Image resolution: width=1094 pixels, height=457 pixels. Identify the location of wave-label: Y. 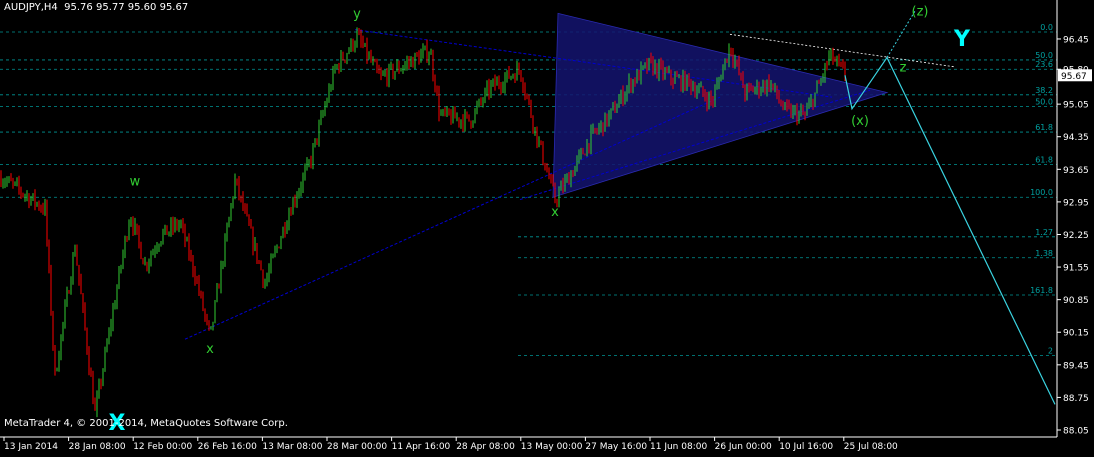
(962, 39).